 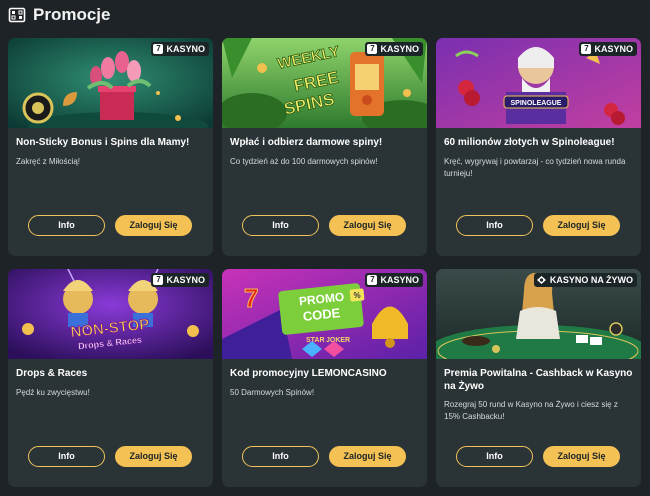 I want to click on card-title: Kod promocyjny LEMONCASINO, so click(x=308, y=373).